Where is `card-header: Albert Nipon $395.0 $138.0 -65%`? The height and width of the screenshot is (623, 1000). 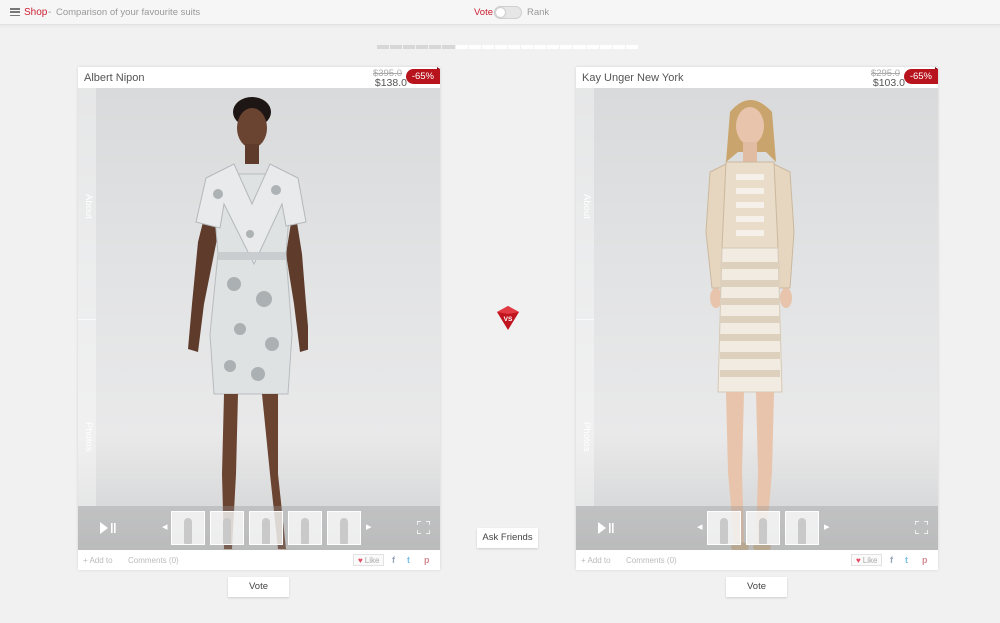
card-header: Albert Nipon $395.0 $138.0 -65% is located at coordinates (259, 78).